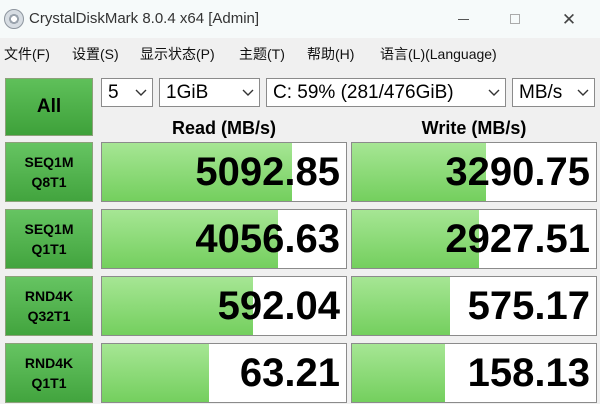 The image size is (600, 404). Describe the element at coordinates (113, 92) in the screenshot. I see `test-count-value: 5` at that location.